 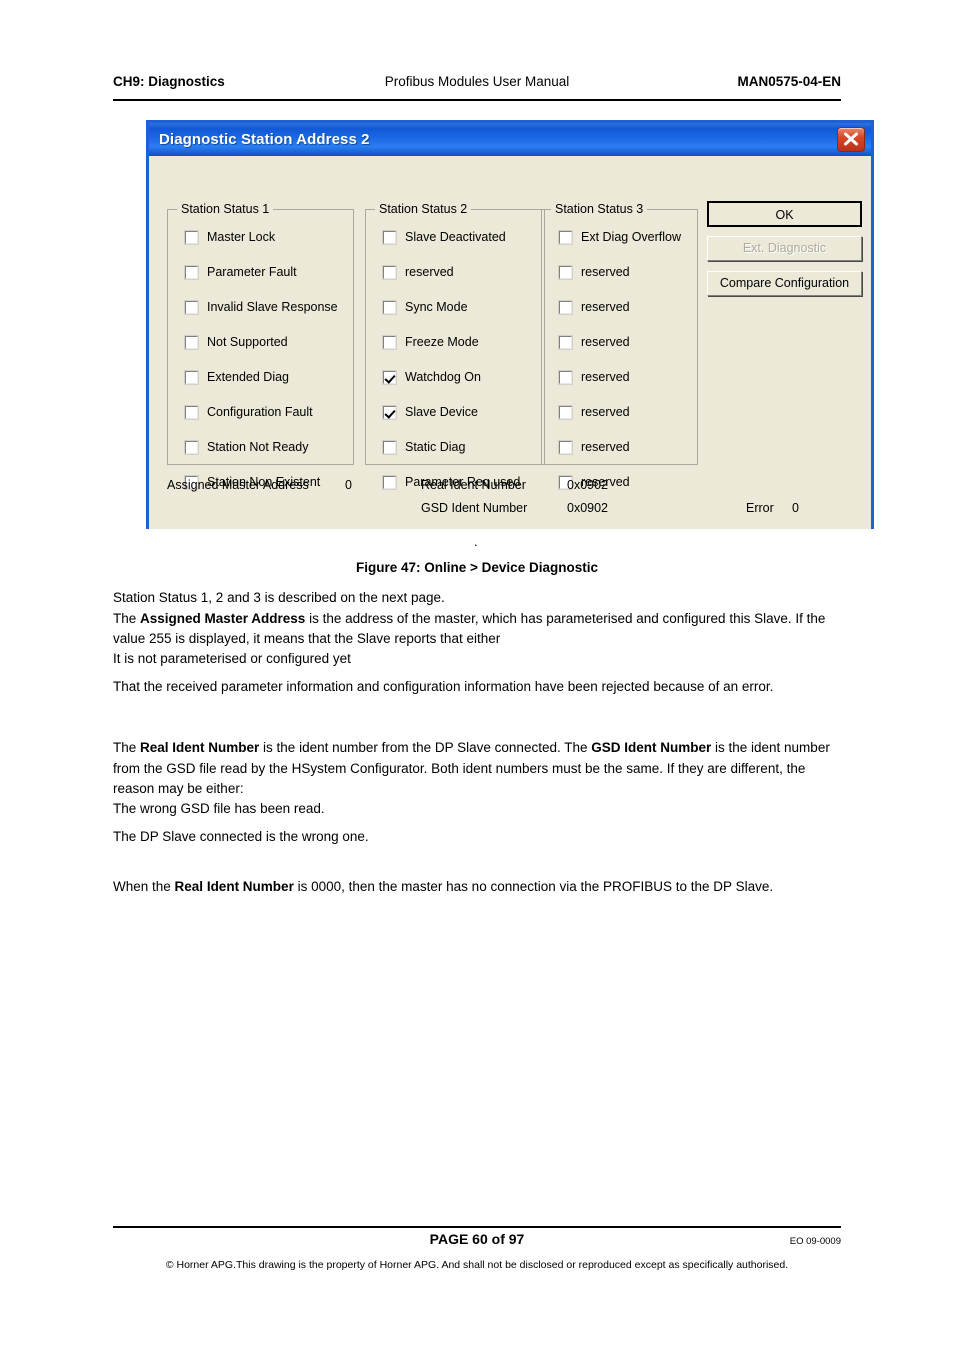 I want to click on footer-divider, so click(x=477, y=1227).